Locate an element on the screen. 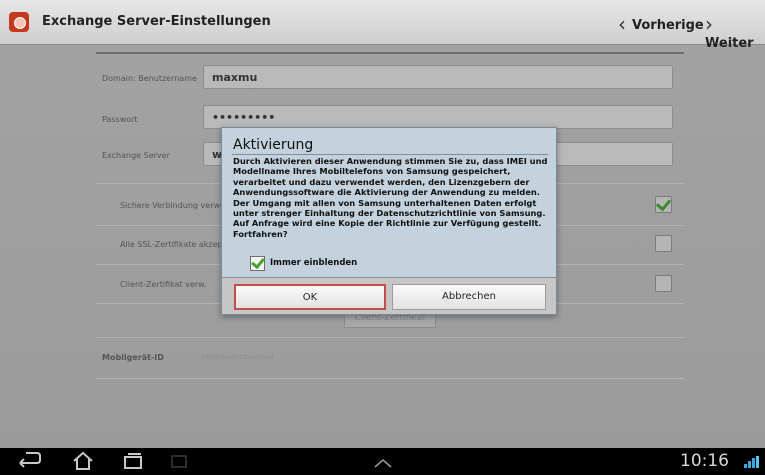 This screenshot has height=475, width=765. clock: 10:16 is located at coordinates (704, 461).